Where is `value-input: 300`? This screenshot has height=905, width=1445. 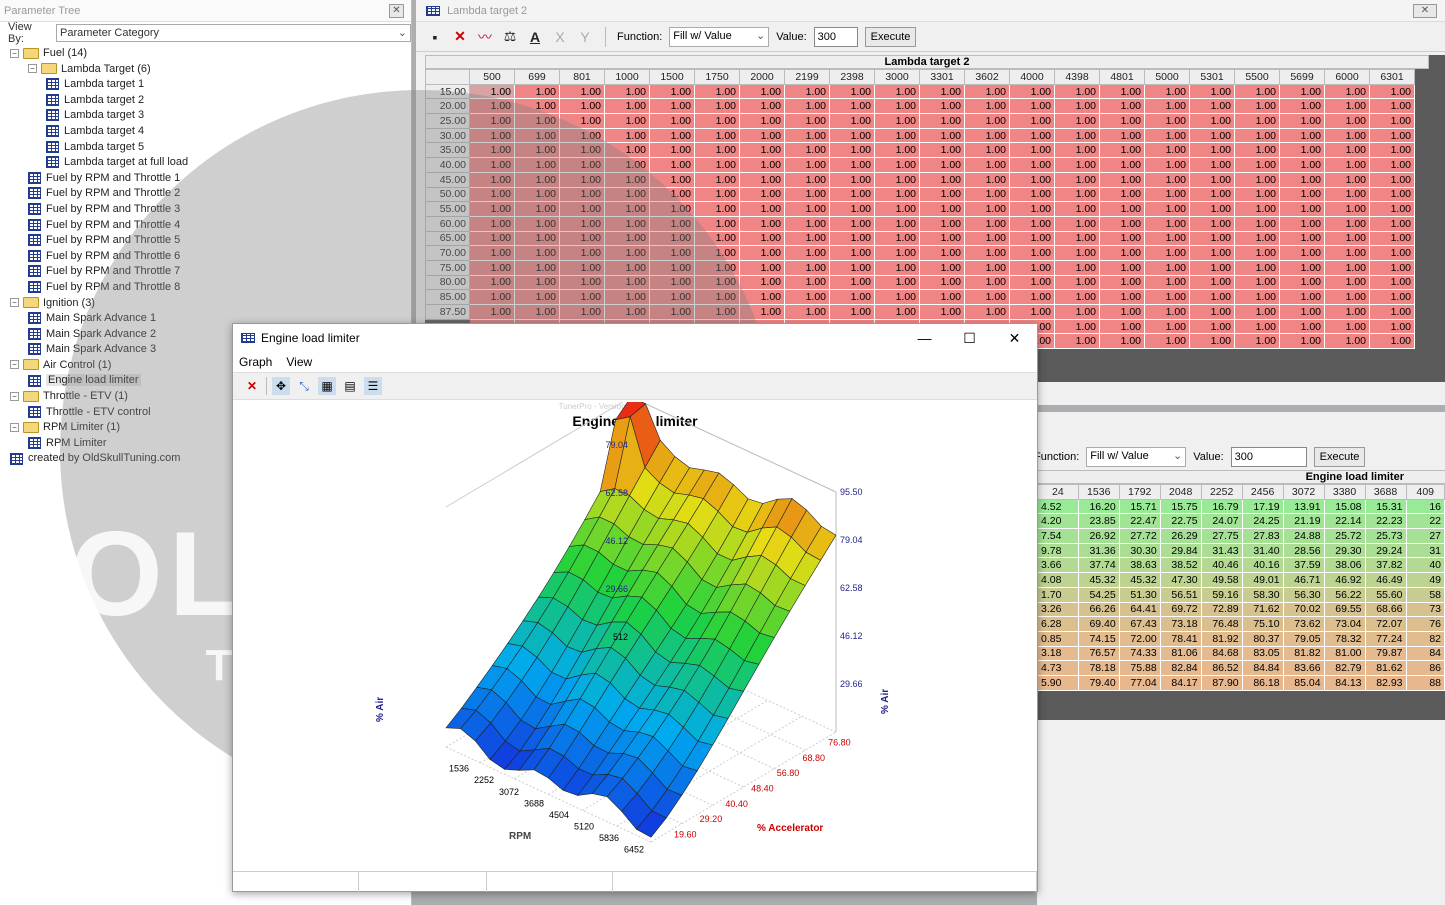 value-input: 300 is located at coordinates (1268, 457).